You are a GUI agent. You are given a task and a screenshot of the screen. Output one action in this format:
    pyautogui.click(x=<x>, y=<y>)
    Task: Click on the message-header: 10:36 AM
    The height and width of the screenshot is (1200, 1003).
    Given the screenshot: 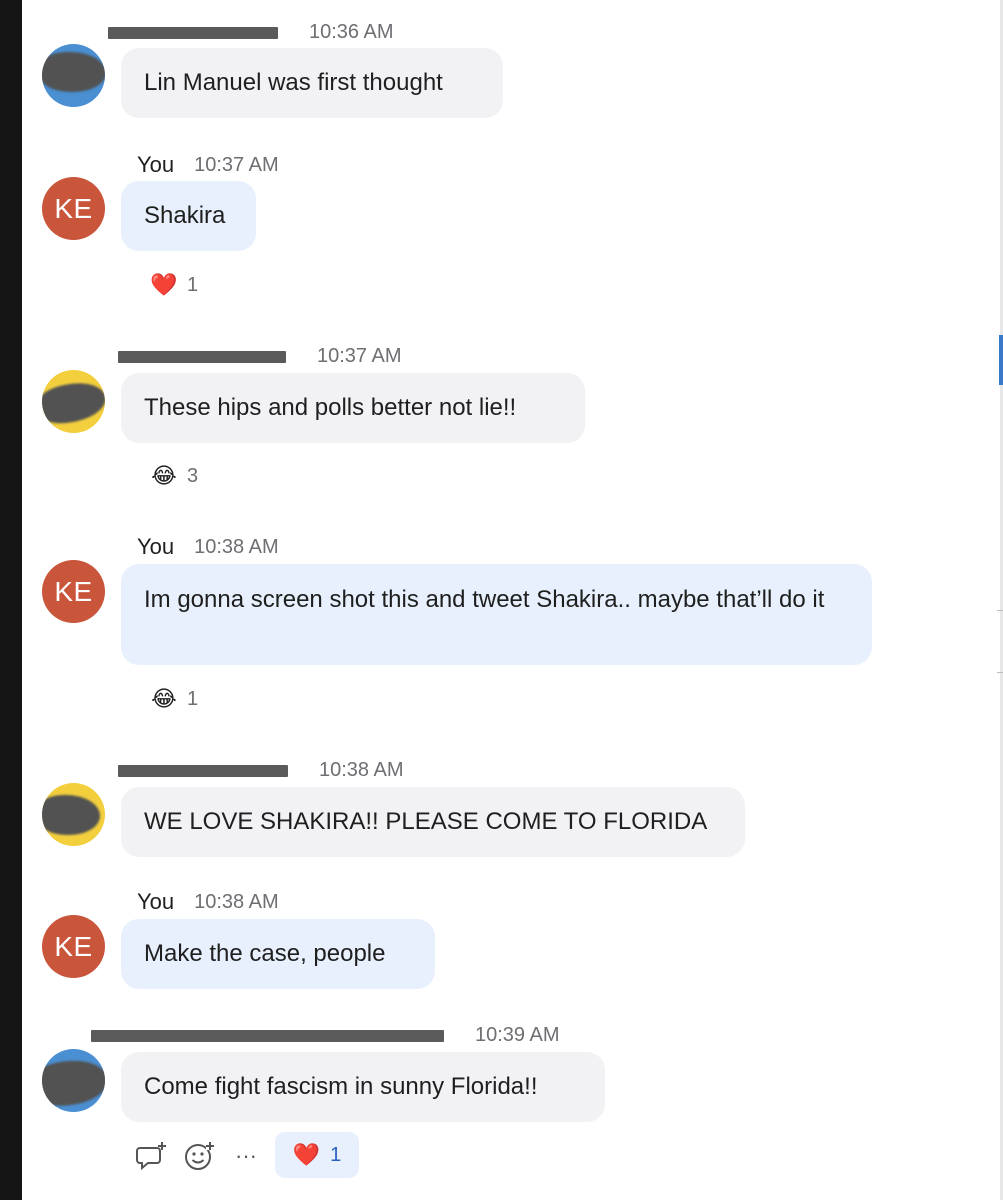 What is the action you would take?
    pyautogui.click(x=251, y=32)
    